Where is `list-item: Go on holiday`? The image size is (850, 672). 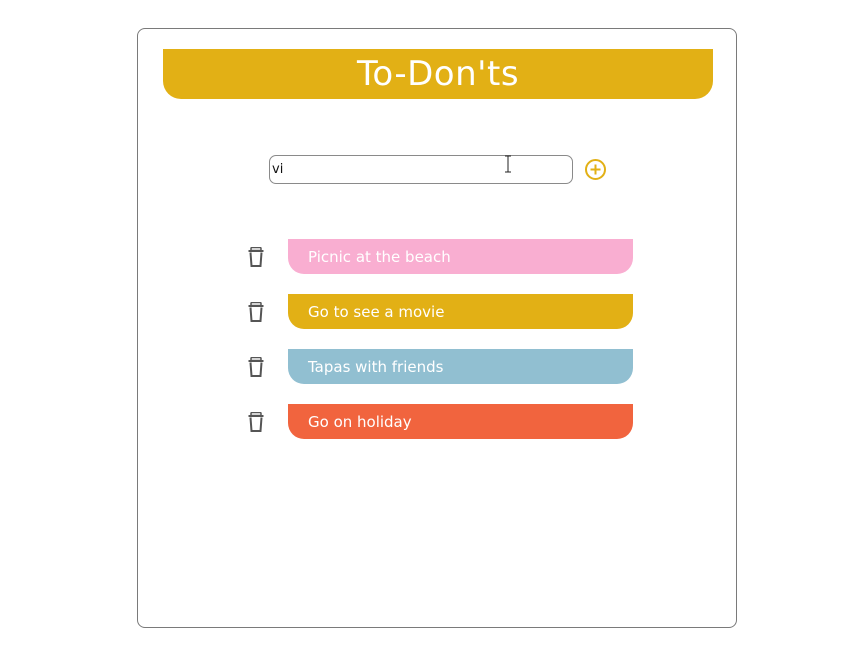
list-item: Go on holiday is located at coordinates (443, 421).